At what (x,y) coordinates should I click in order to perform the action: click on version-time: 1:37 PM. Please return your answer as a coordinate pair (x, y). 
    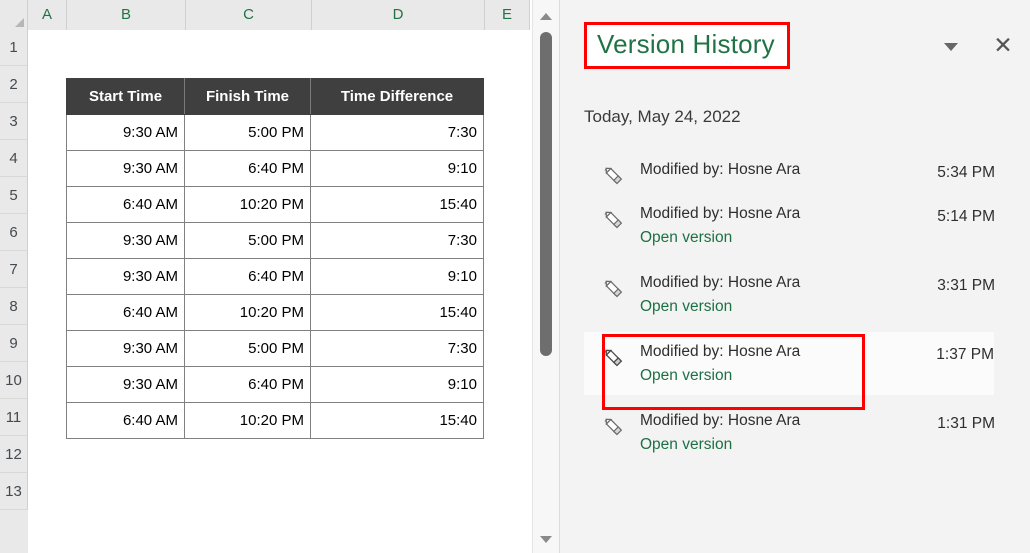
    Looking at the image, I should click on (965, 354).